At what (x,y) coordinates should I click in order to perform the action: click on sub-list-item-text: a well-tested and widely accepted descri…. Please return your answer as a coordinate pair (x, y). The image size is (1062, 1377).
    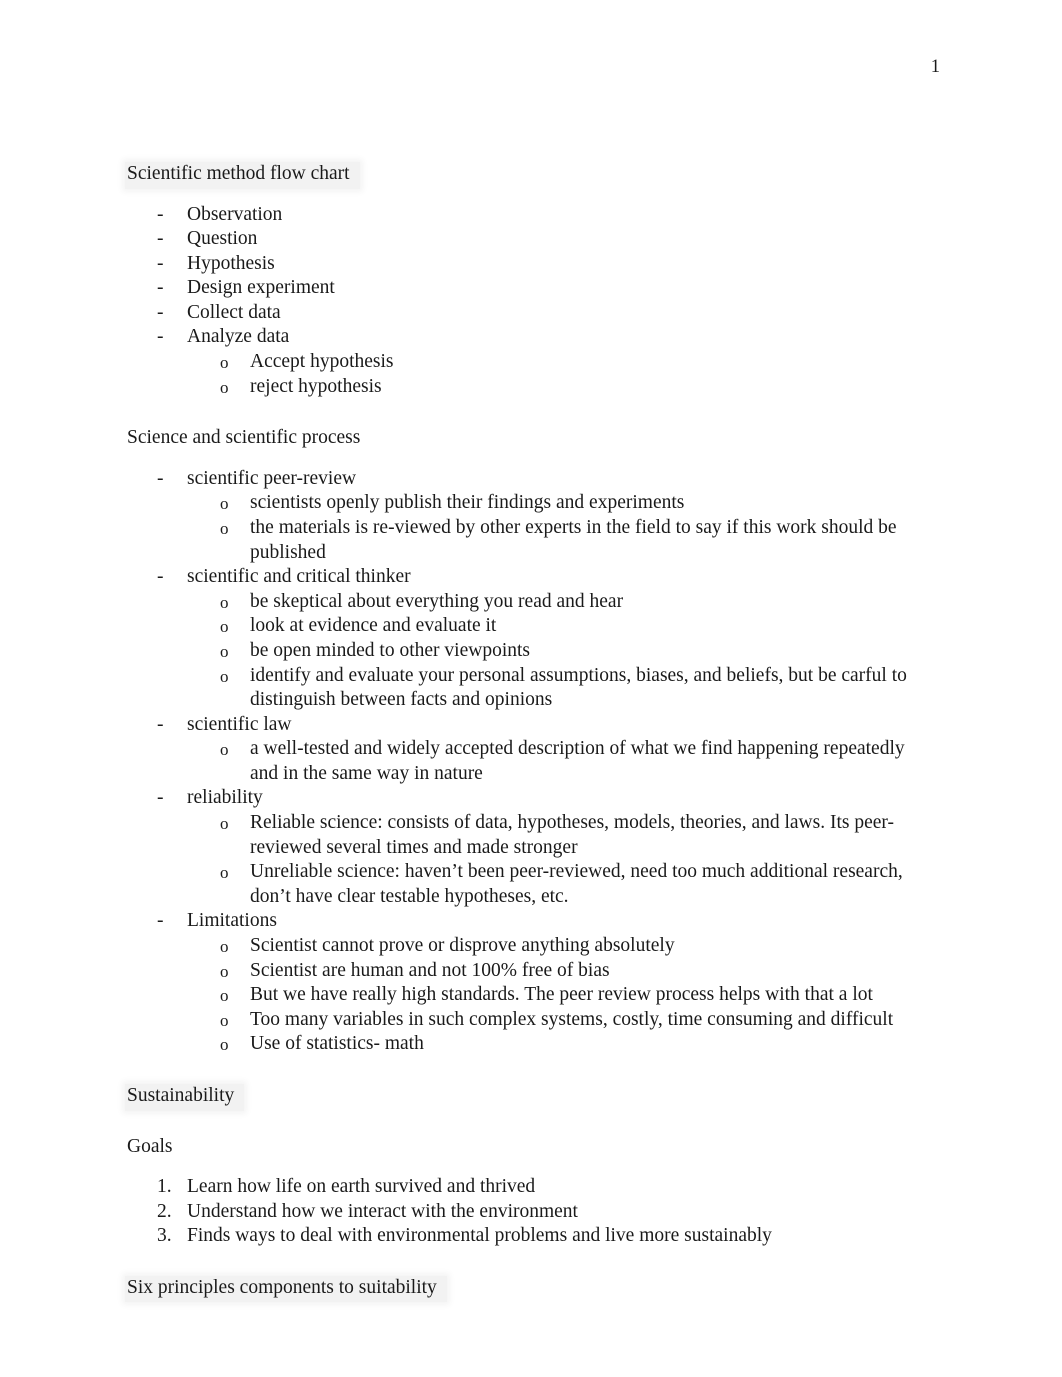
    Looking at the image, I should click on (577, 761).